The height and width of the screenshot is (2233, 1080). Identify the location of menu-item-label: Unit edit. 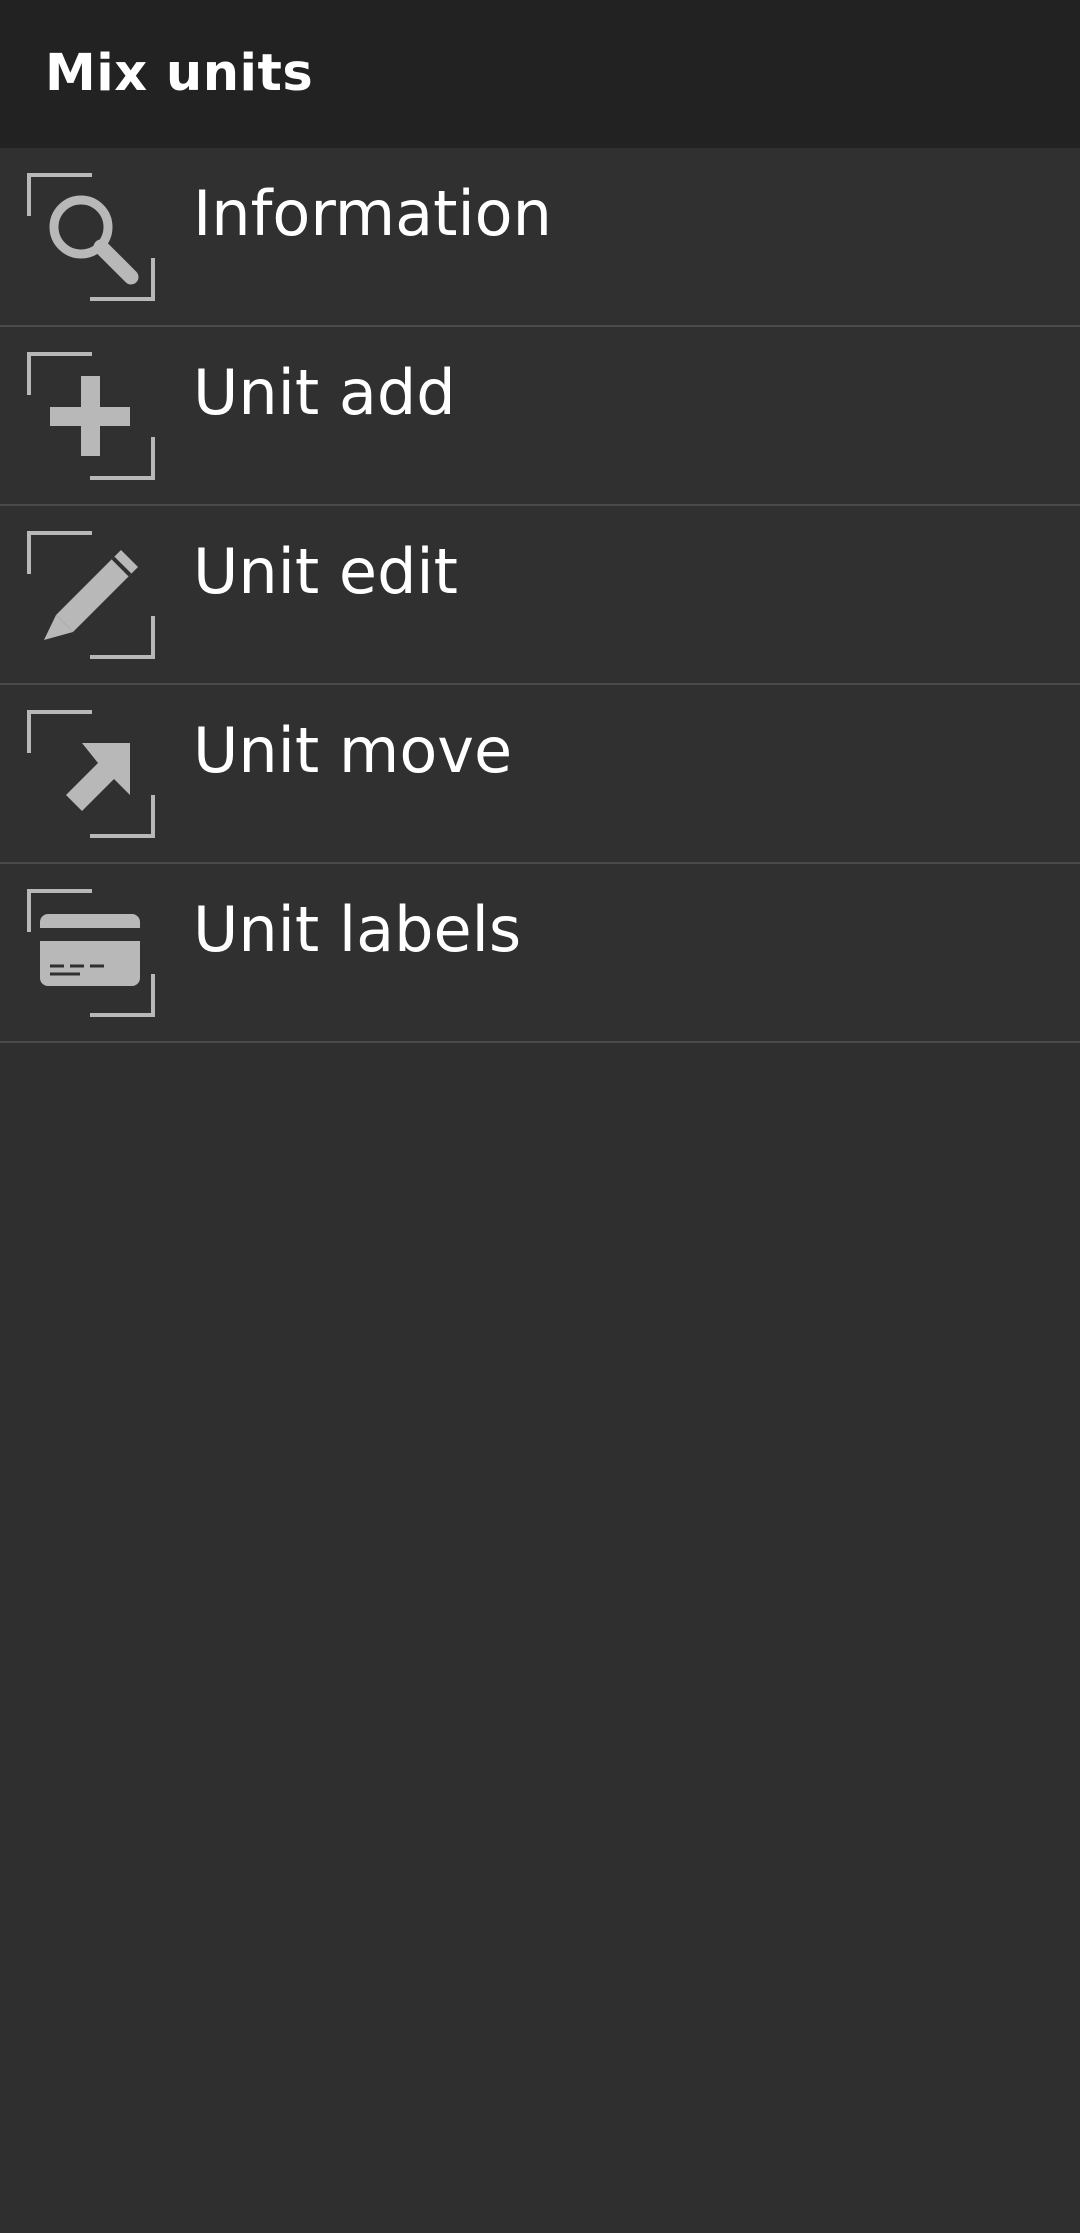
(325, 571).